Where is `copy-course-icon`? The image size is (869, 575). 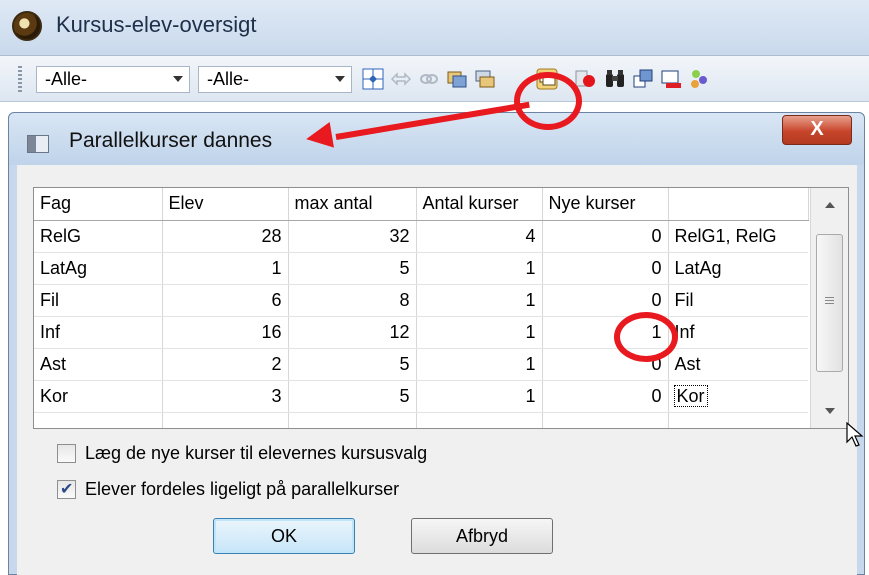
copy-course-icon is located at coordinates (457, 79).